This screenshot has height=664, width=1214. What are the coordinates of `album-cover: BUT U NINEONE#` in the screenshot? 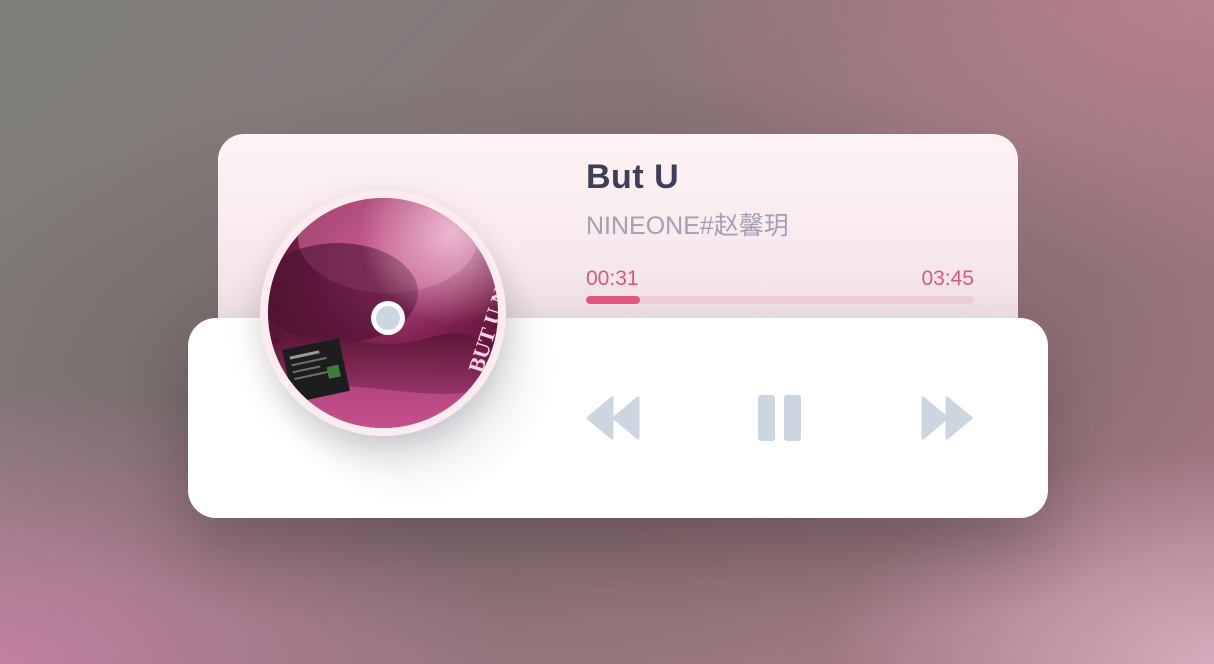 It's located at (383, 313).